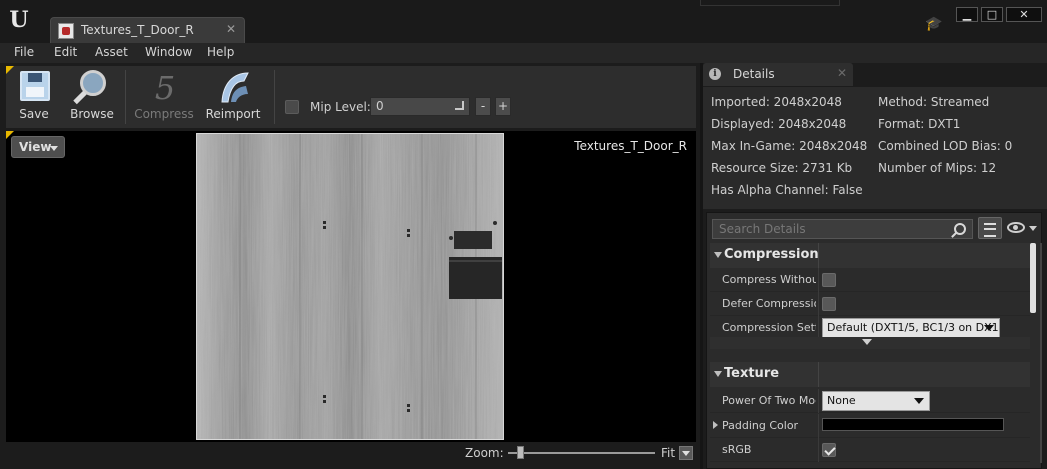  I want to click on title-bar-decoration, so click(770, 3).